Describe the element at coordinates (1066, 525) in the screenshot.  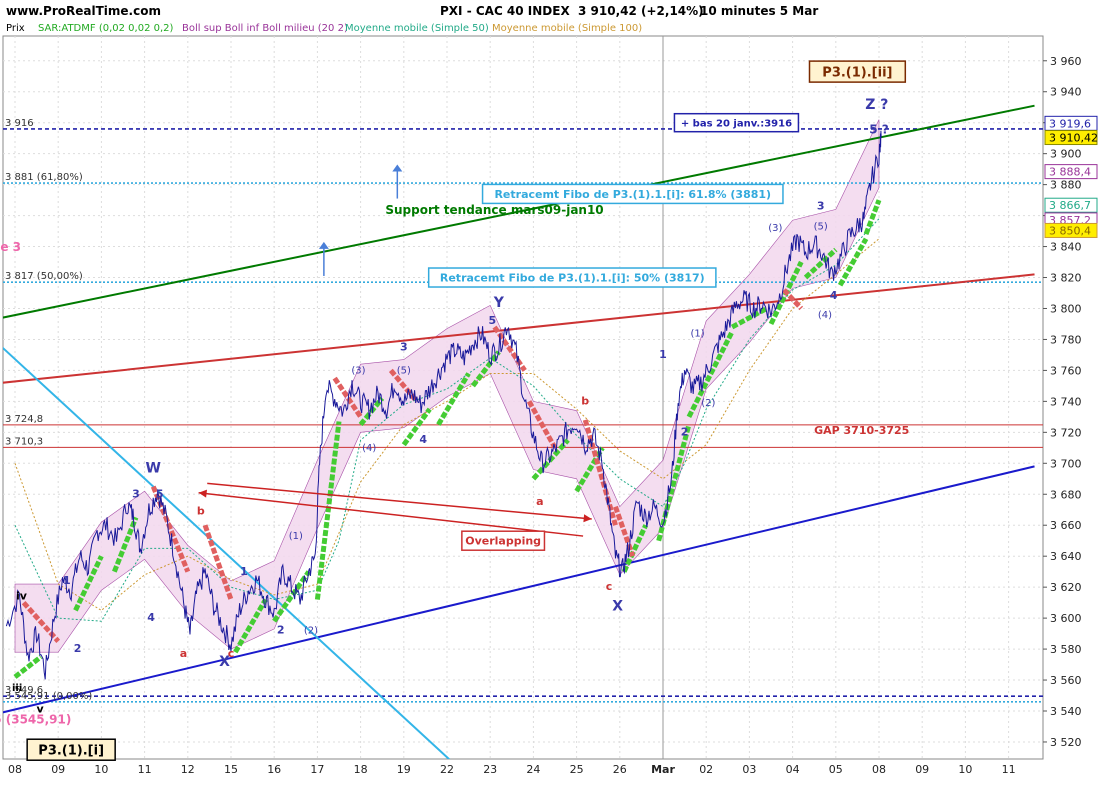
I see `y-tick-label: 3 660` at that location.